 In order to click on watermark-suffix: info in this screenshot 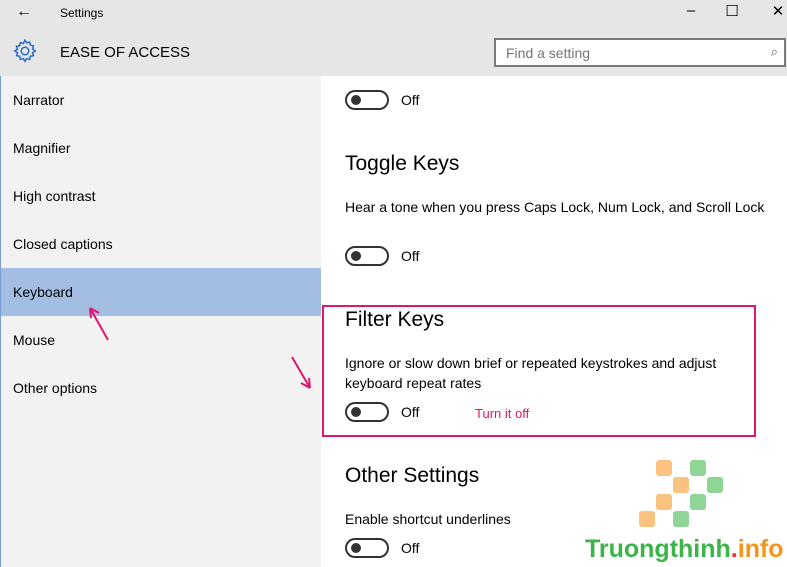, I will do `click(760, 549)`.